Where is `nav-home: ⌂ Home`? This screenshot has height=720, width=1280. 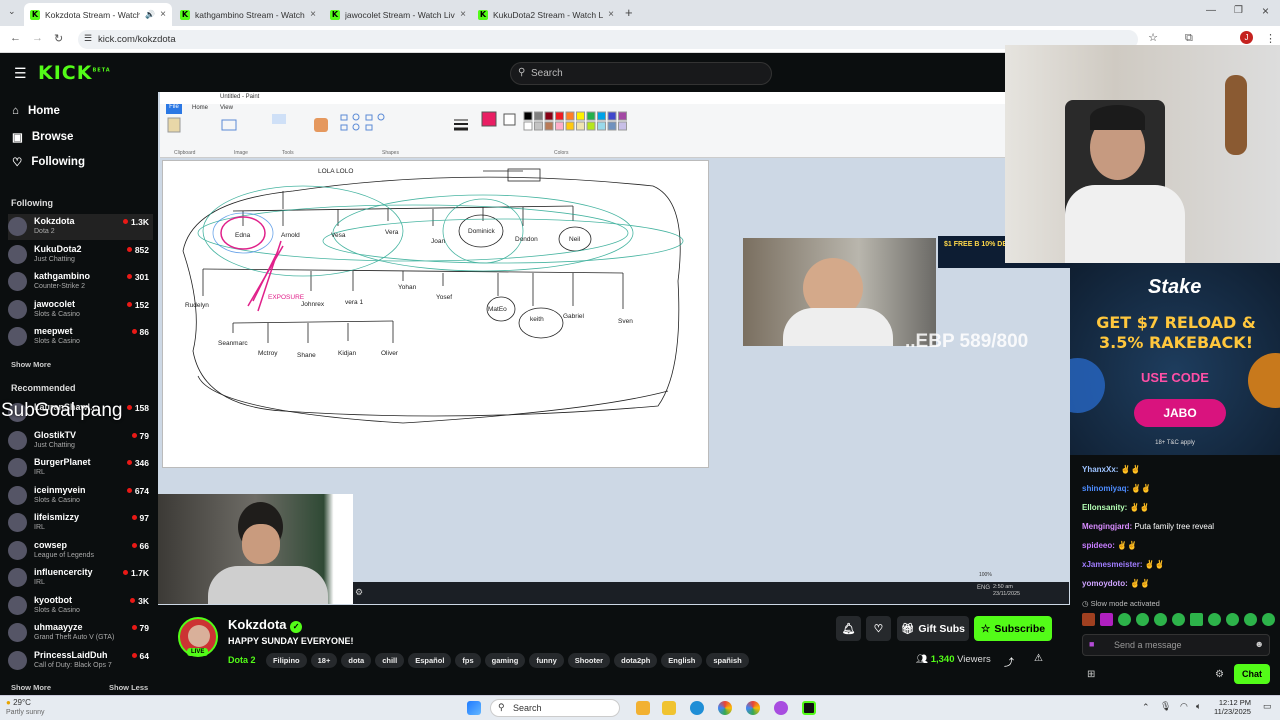 nav-home: ⌂ Home is located at coordinates (36, 111).